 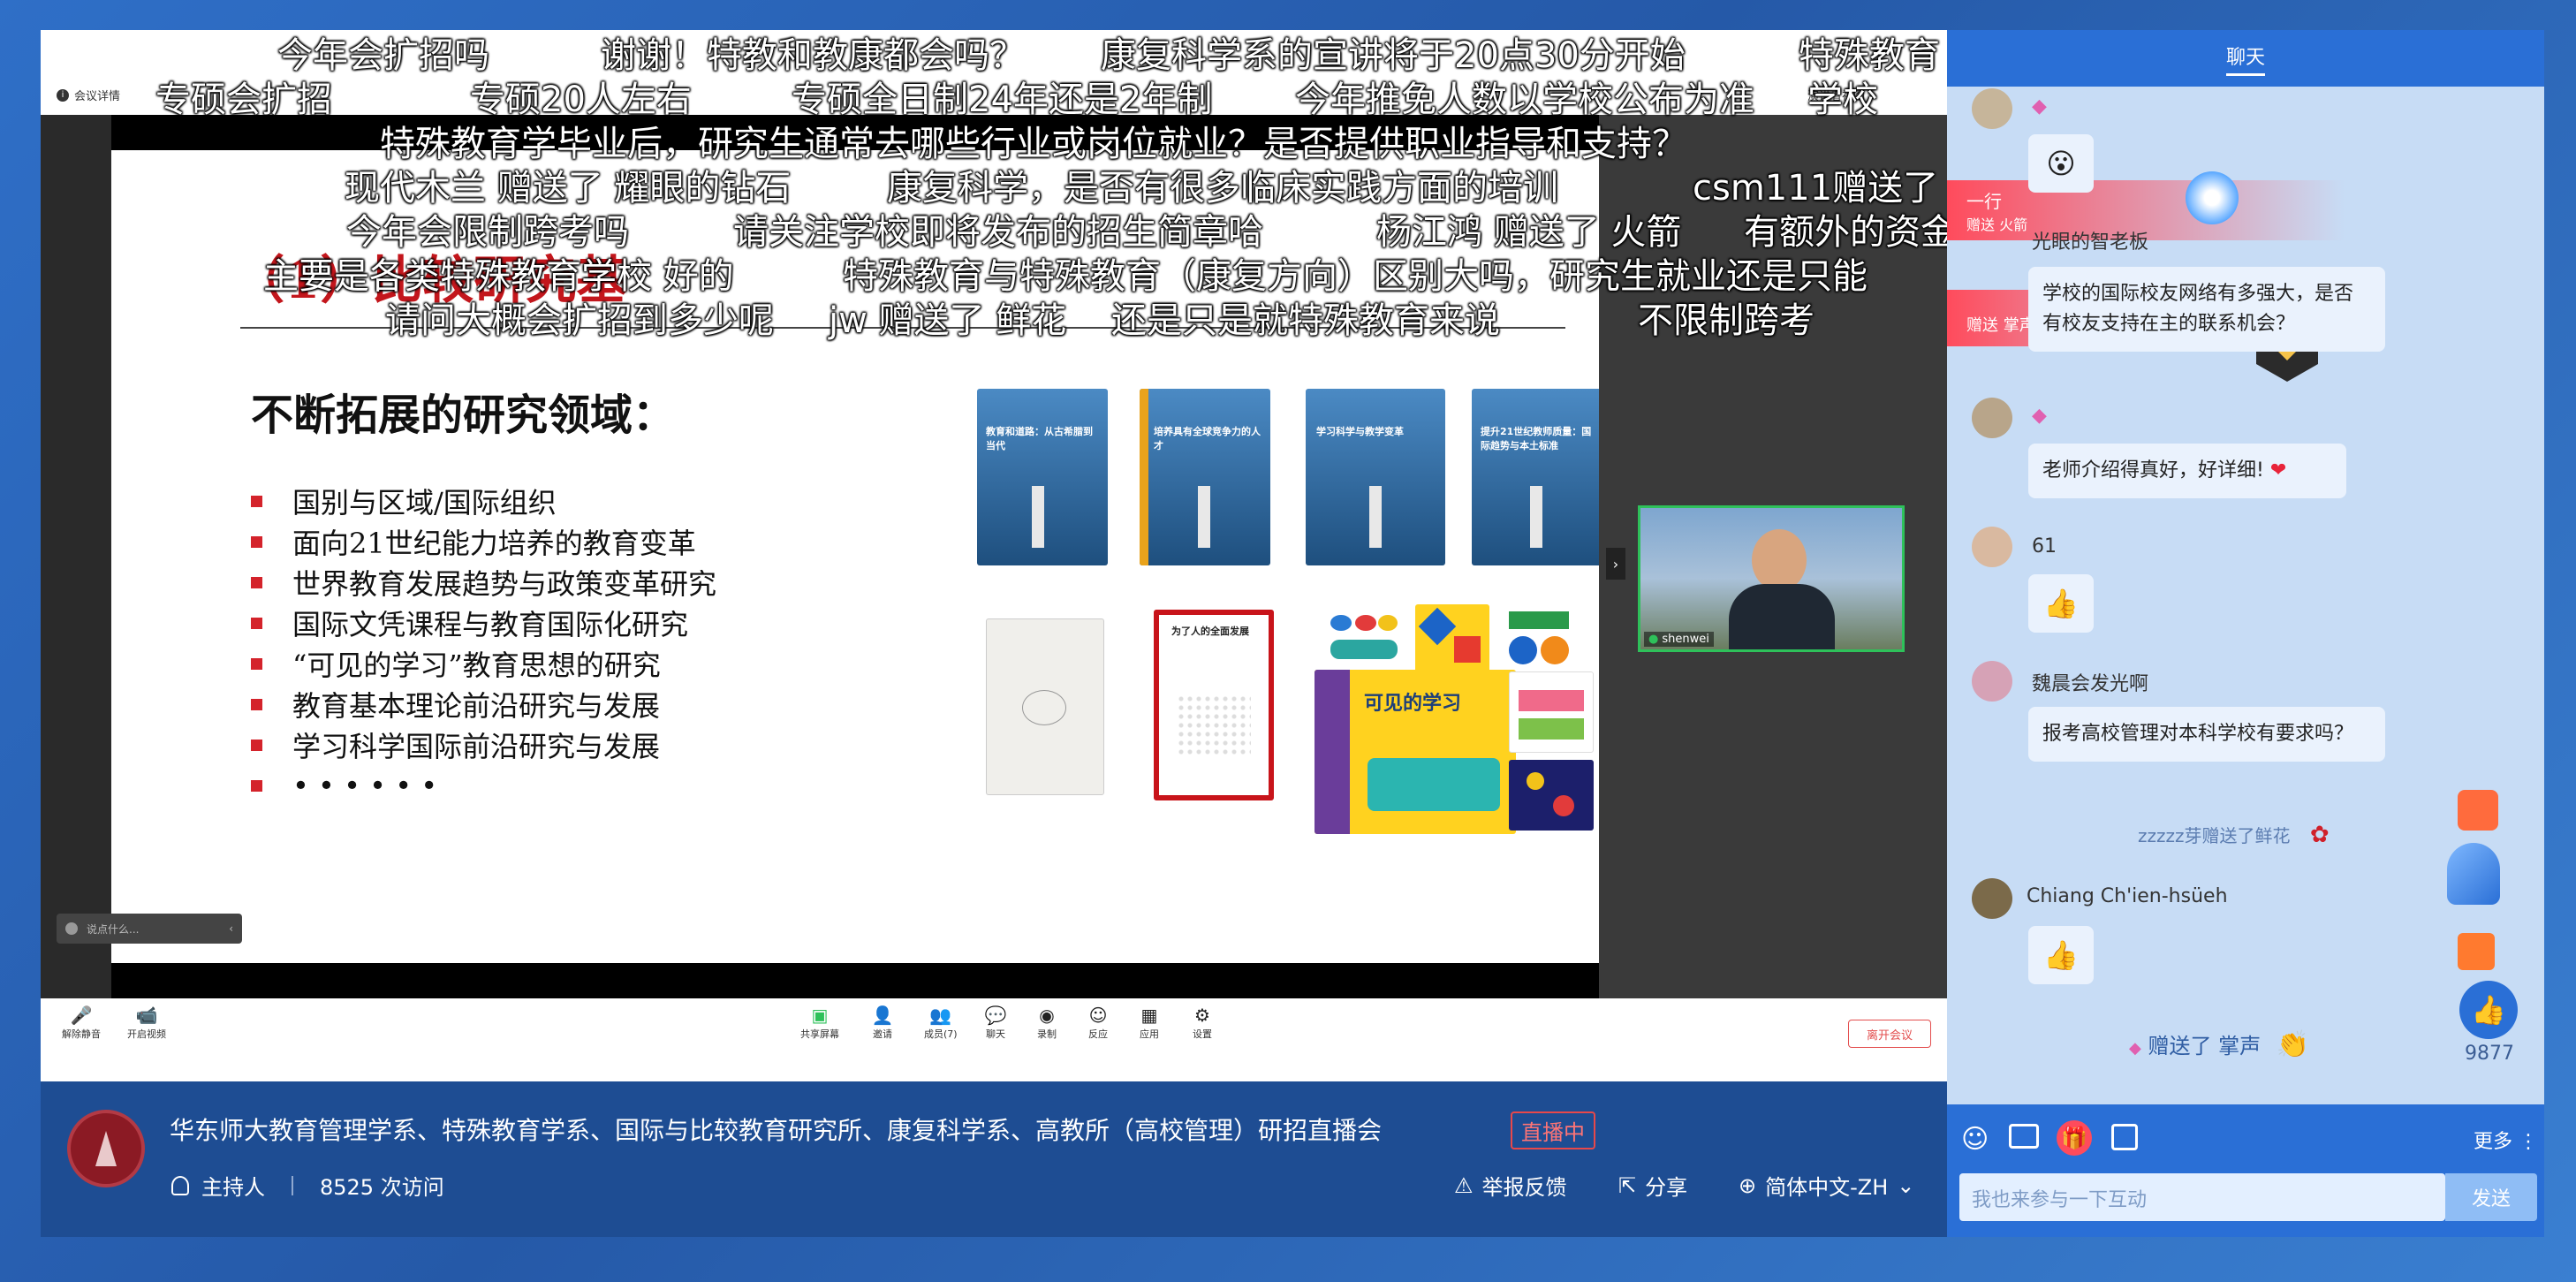 I want to click on like-count: 9877, so click(x=2490, y=1054).